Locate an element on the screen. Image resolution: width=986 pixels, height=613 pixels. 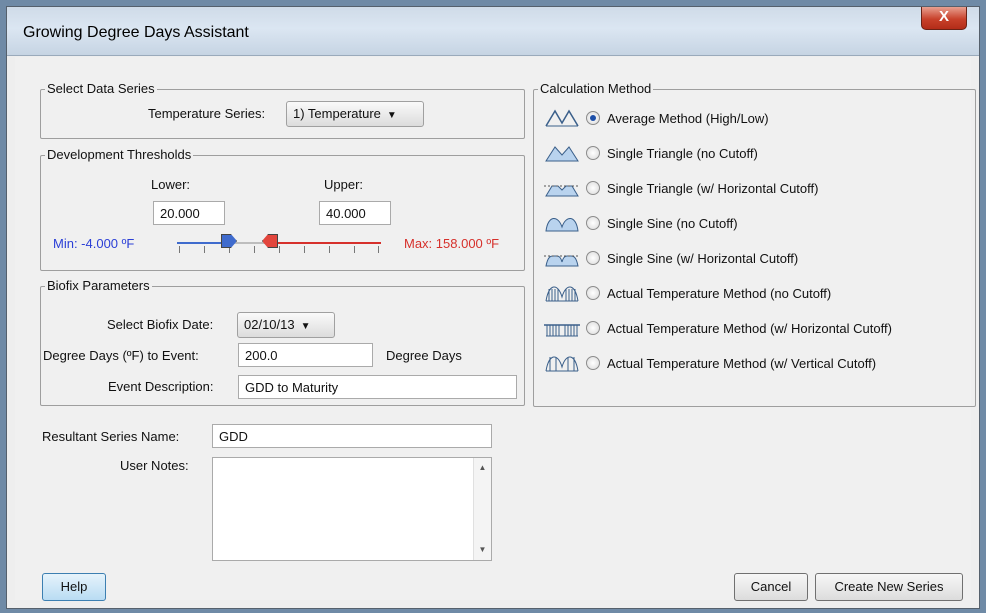
lower-threshold-label: Lower: is located at coordinates (171, 184).